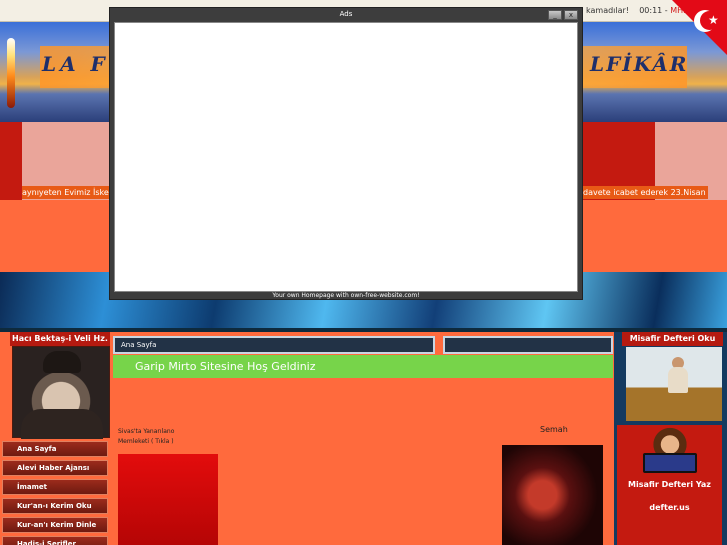 The image size is (727, 545). What do you see at coordinates (713, 20) in the screenshot?
I see `star-icon: ★` at bounding box center [713, 20].